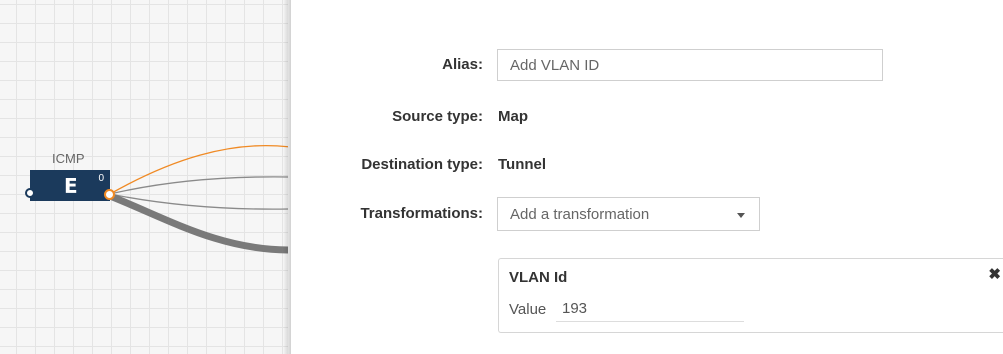 The height and width of the screenshot is (354, 1003). What do you see at coordinates (650, 308) in the screenshot?
I see `vlan-value-input` at bounding box center [650, 308].